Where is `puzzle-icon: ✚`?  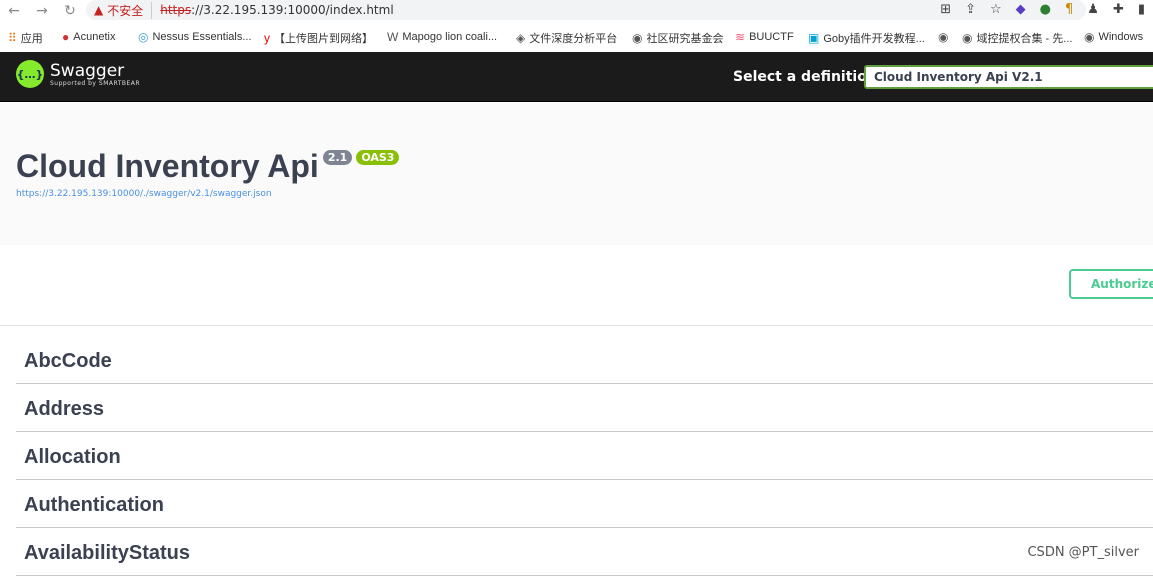
puzzle-icon: ✚ is located at coordinates (1118, 9).